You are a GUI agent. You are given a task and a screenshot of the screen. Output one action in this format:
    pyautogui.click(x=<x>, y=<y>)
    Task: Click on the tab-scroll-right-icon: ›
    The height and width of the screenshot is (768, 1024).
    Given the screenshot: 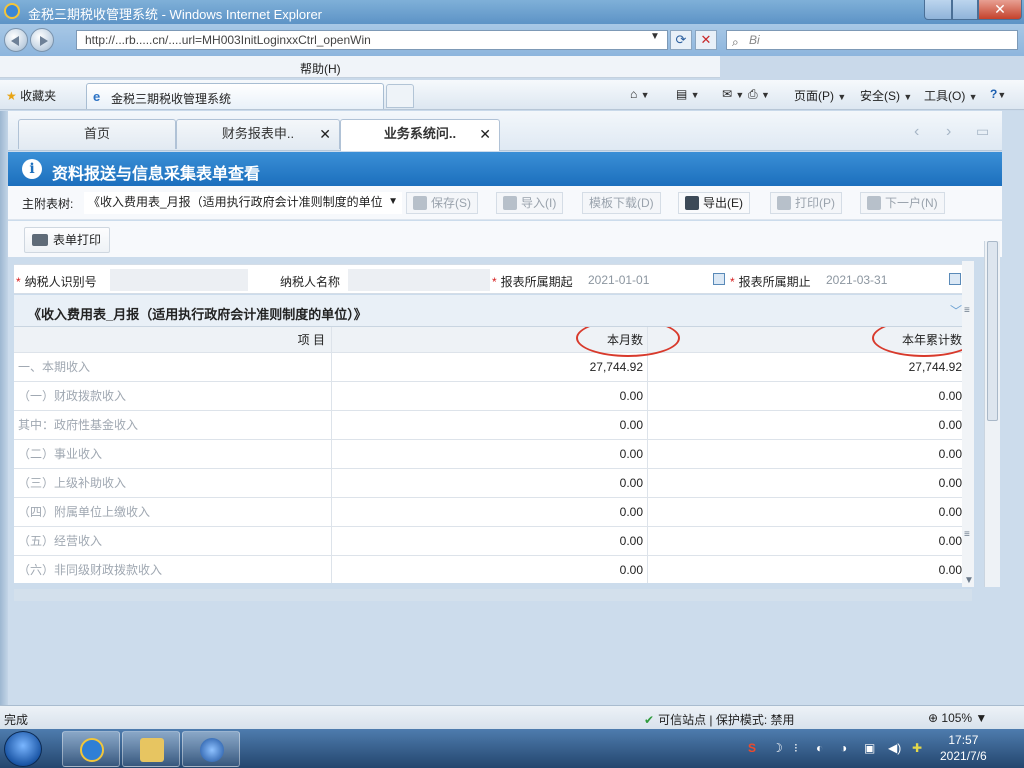 What is the action you would take?
    pyautogui.click(x=948, y=132)
    